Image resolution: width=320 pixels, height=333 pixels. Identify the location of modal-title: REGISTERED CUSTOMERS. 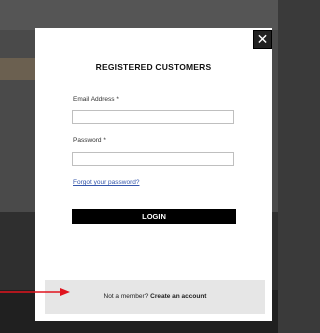
(153, 67).